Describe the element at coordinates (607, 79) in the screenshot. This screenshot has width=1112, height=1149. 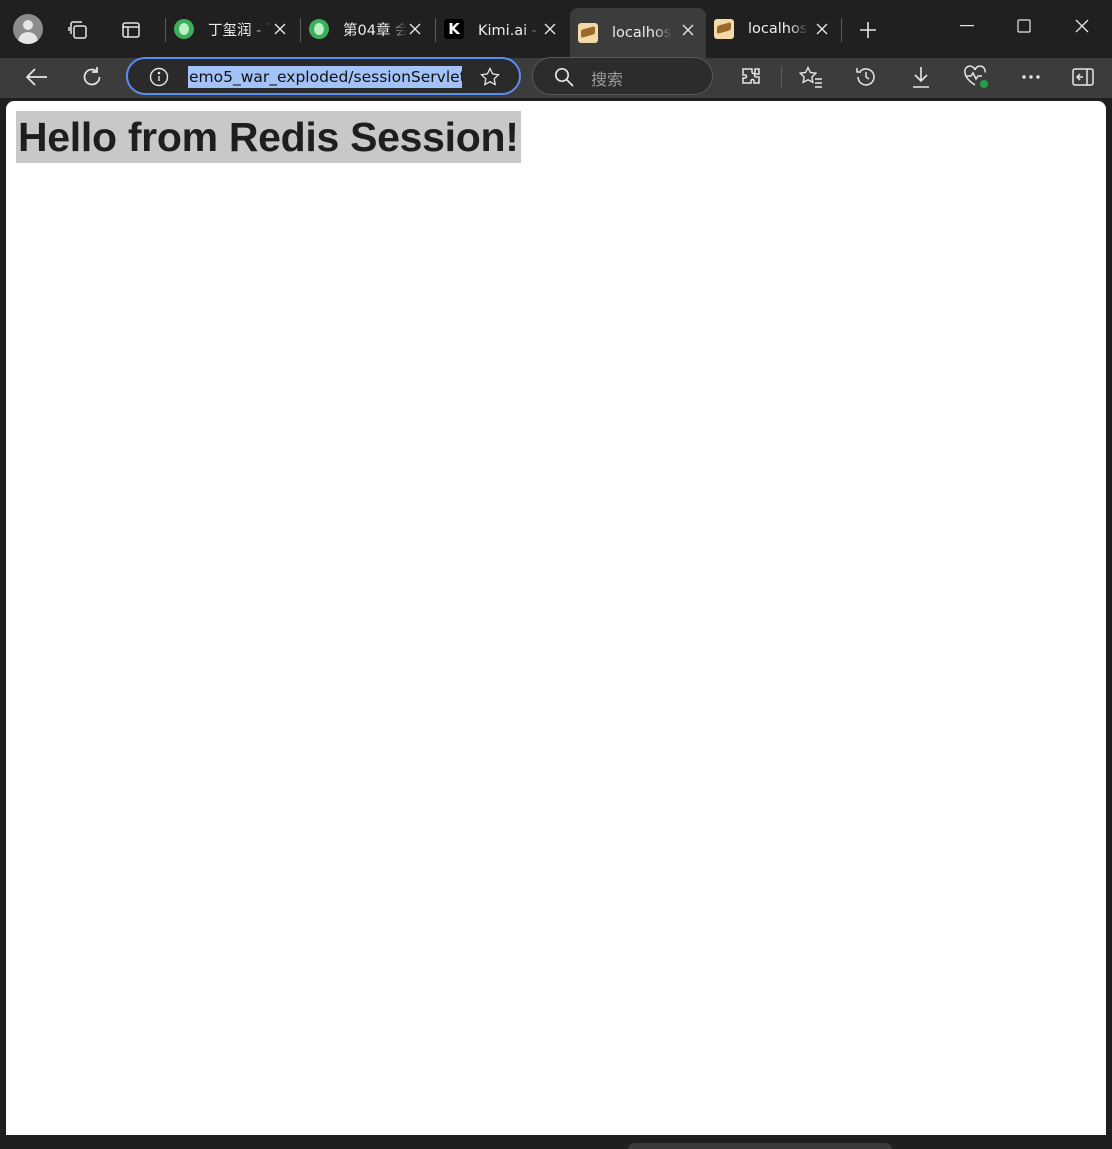
I see `search-placeholder: 搜索` at that location.